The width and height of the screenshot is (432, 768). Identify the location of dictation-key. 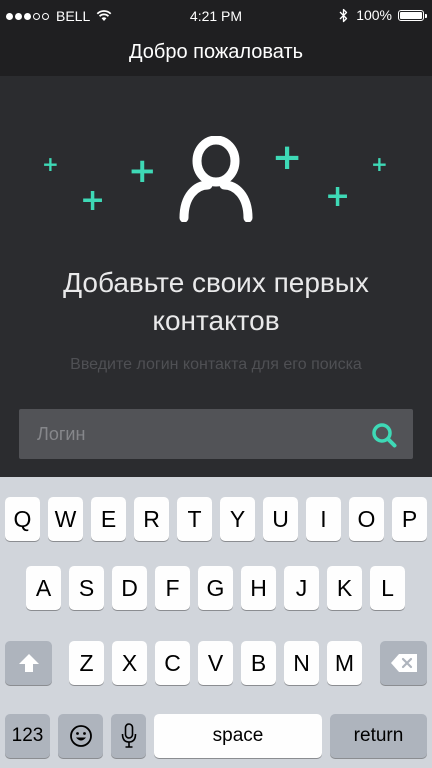
(128, 736).